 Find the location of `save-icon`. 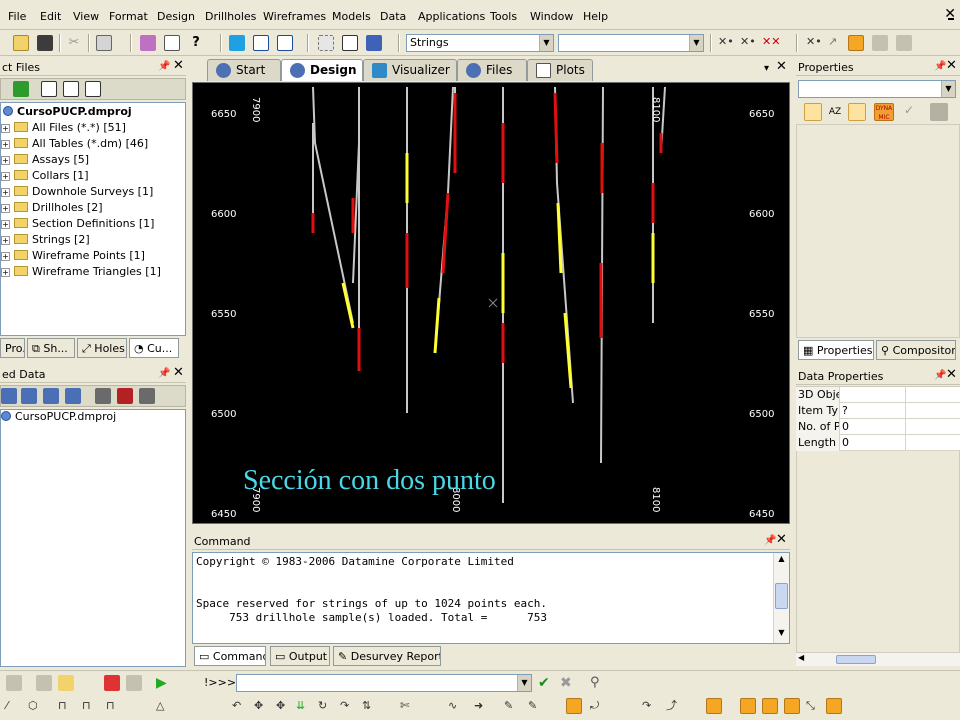

save-icon is located at coordinates (45, 43).